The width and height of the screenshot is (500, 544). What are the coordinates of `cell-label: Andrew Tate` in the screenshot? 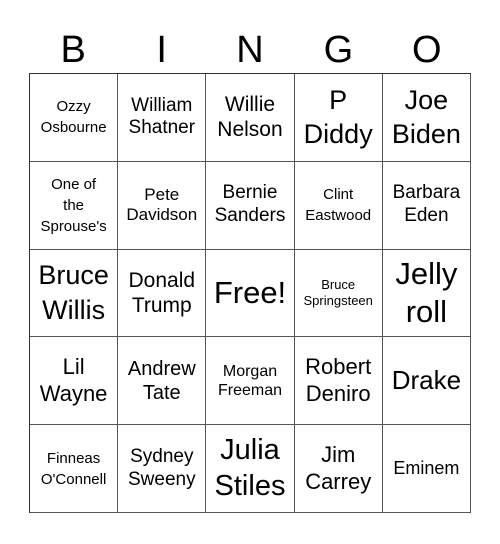 It's located at (161, 380).